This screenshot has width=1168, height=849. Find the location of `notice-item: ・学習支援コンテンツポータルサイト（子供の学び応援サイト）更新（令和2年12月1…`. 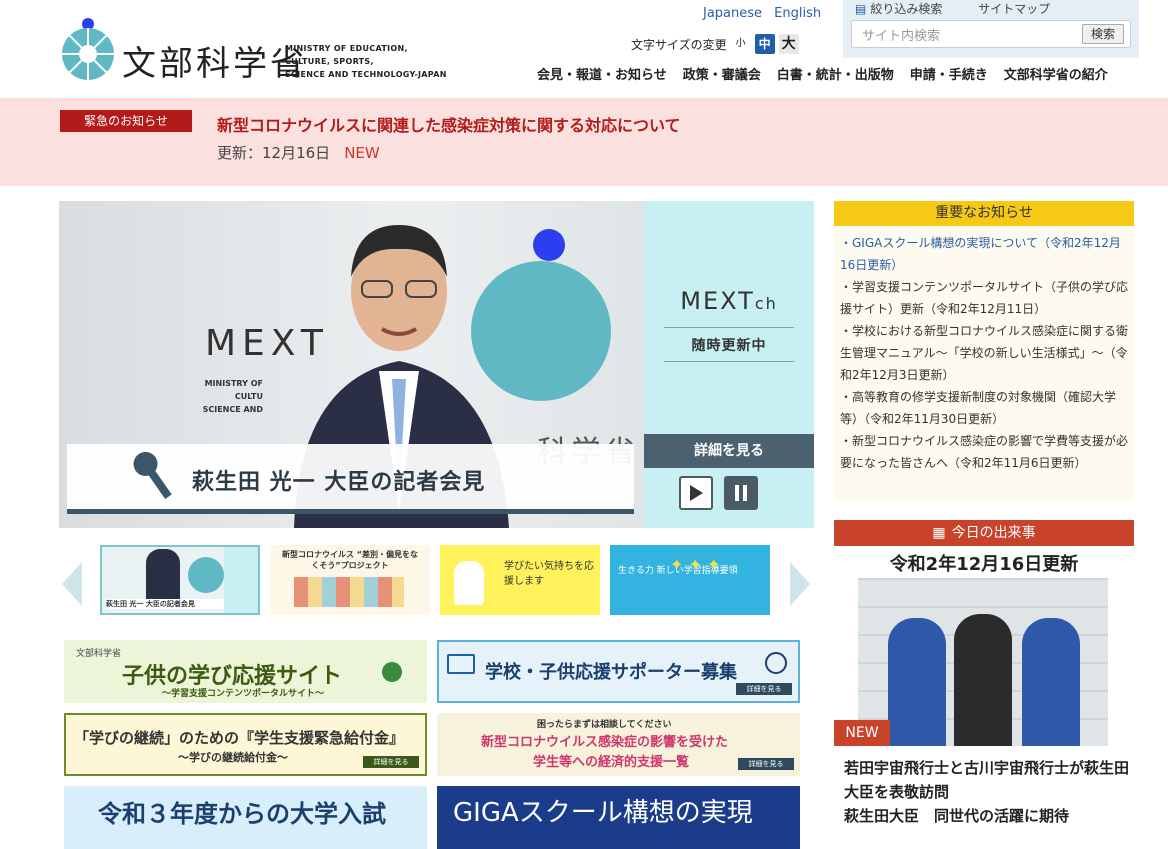

notice-item: ・学習支援コンテンツポータルサイト（子供の学び応援サイト）更新（令和2年12月1… is located at coordinates (984, 298).